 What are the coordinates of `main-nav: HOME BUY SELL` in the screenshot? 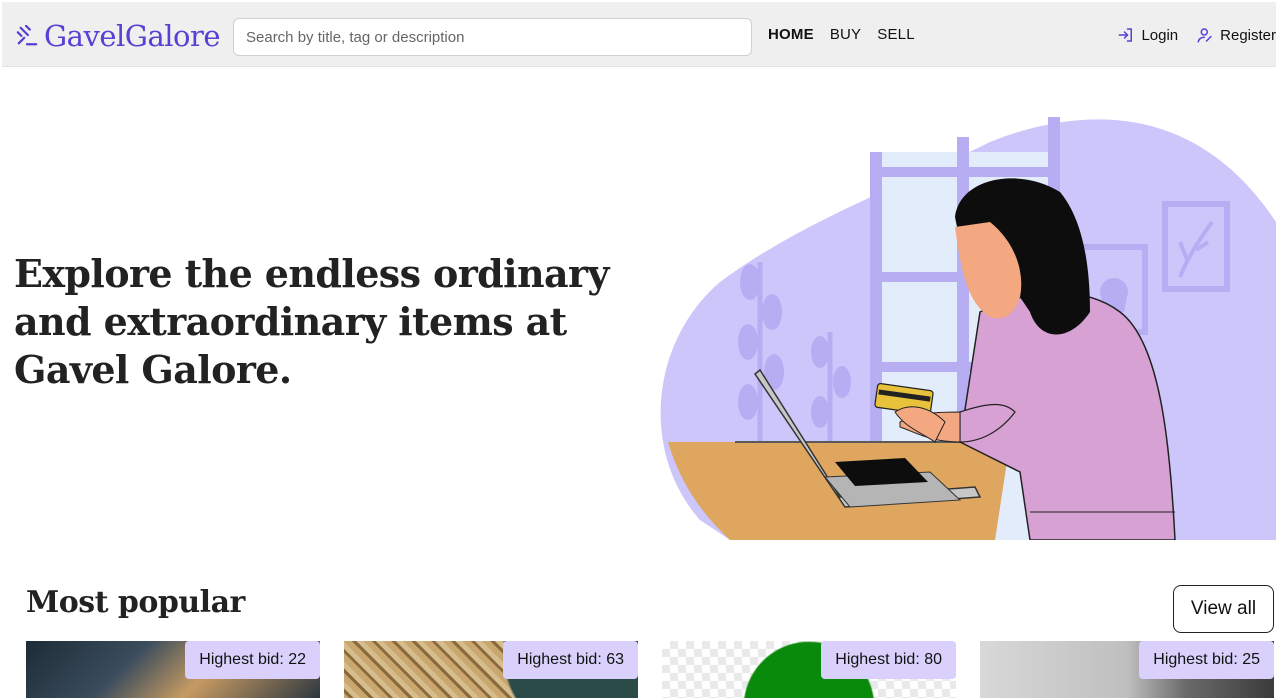 It's located at (841, 34).